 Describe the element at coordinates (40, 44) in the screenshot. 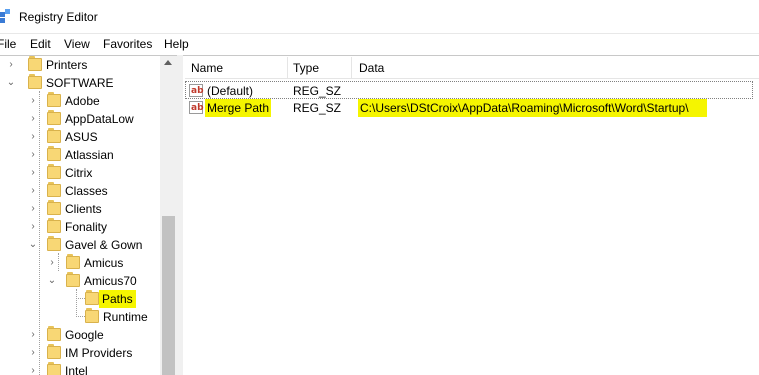

I see `menu-edit: Edit` at that location.